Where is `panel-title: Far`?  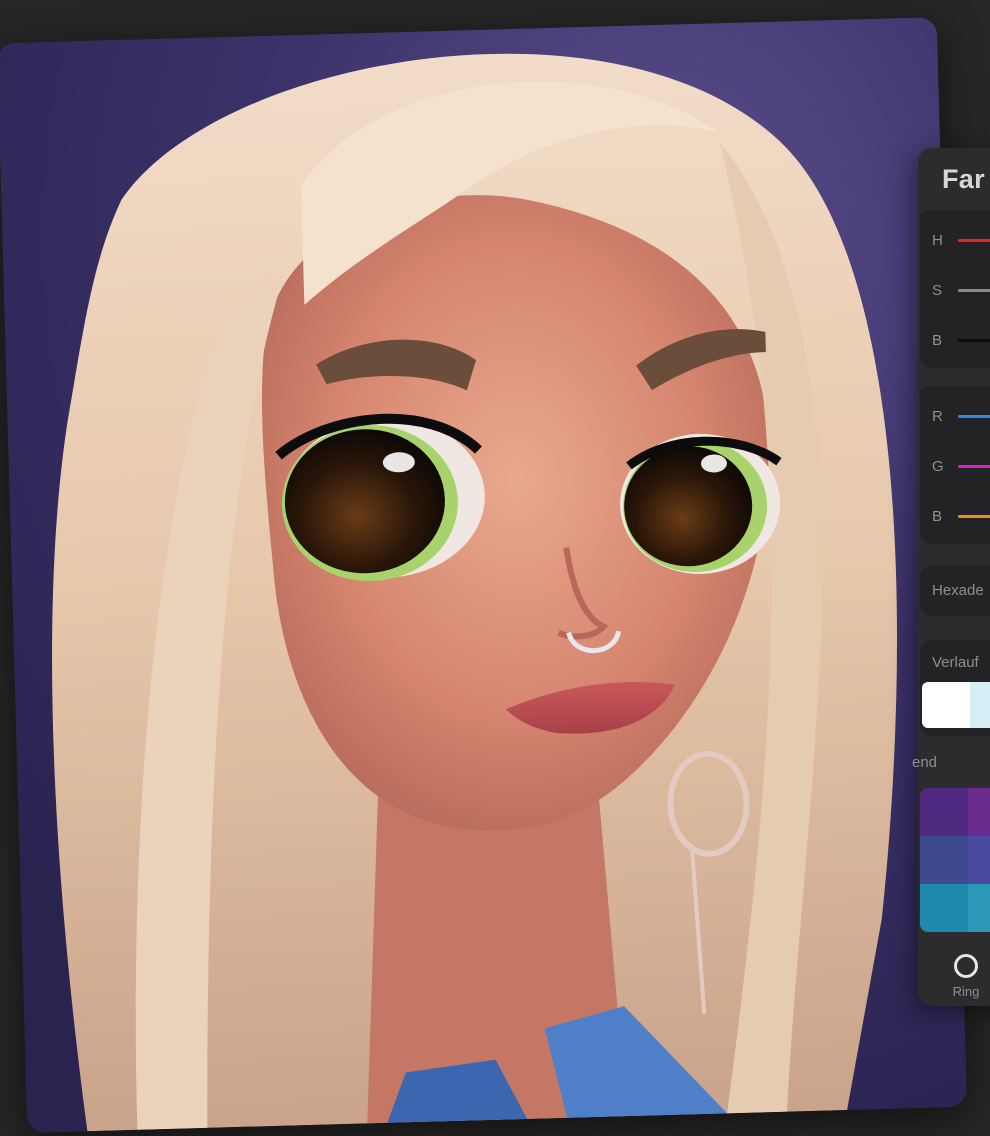
panel-title: Far is located at coordinates (963, 179).